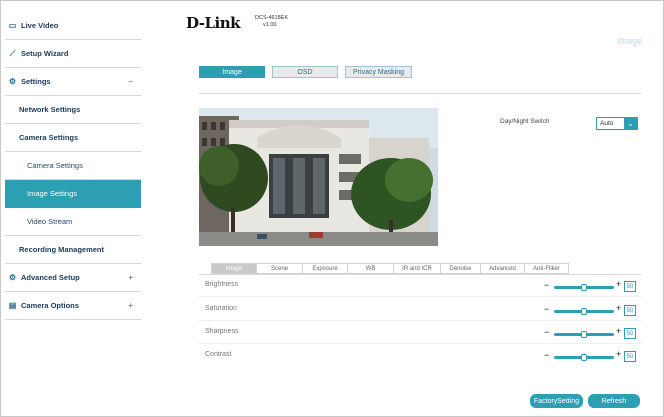  I want to click on subtab-wb: WB, so click(371, 268).